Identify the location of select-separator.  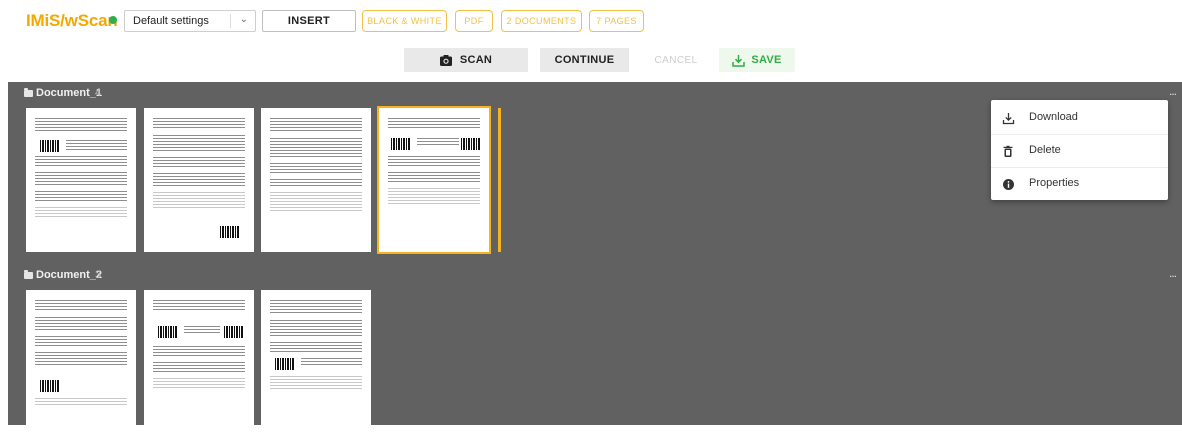
(230, 21).